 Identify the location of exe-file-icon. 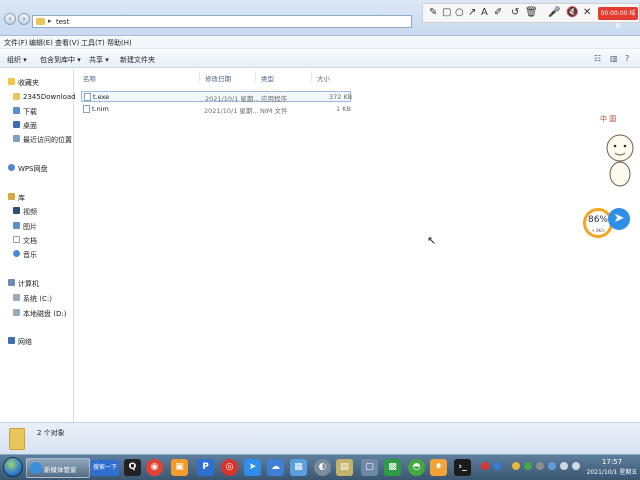
(87, 97).